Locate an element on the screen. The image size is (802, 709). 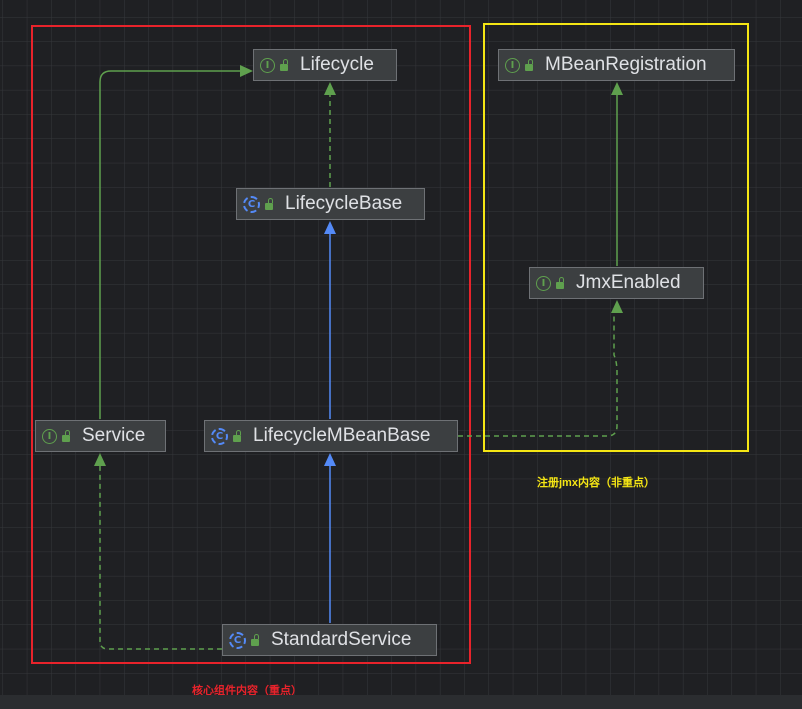
node-label: MBeanRegistration is located at coordinates (626, 64).